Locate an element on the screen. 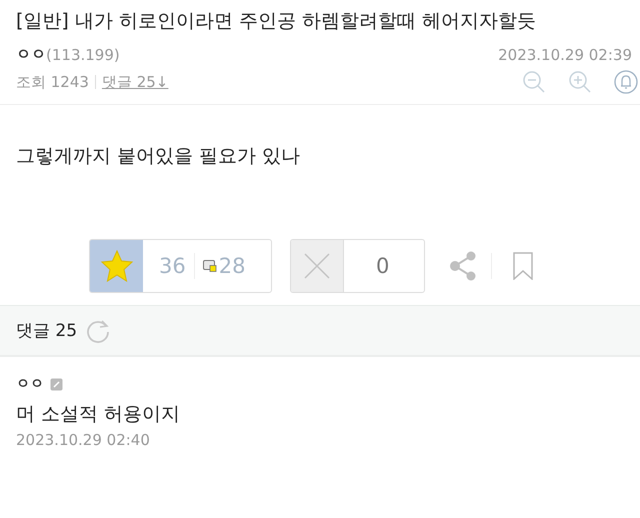  bell-icon is located at coordinates (626, 82).